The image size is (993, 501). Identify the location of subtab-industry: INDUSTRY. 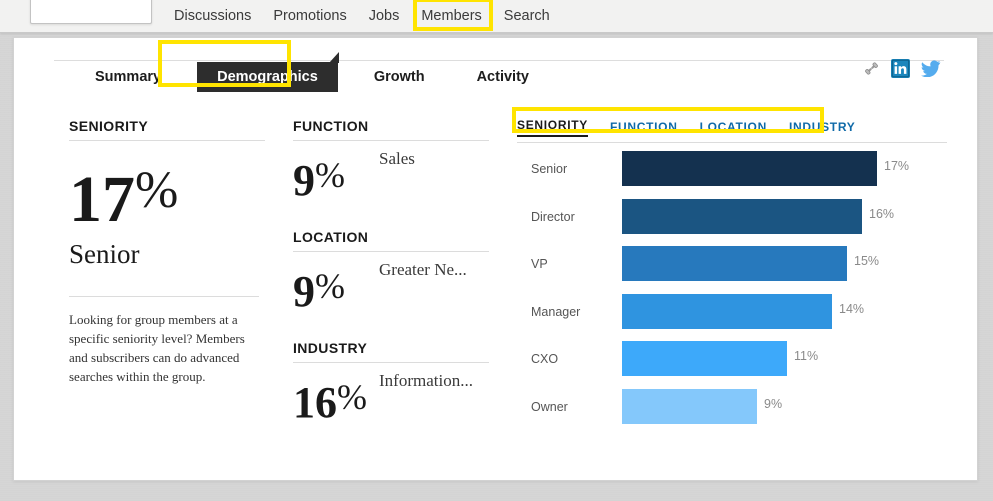
(822, 128).